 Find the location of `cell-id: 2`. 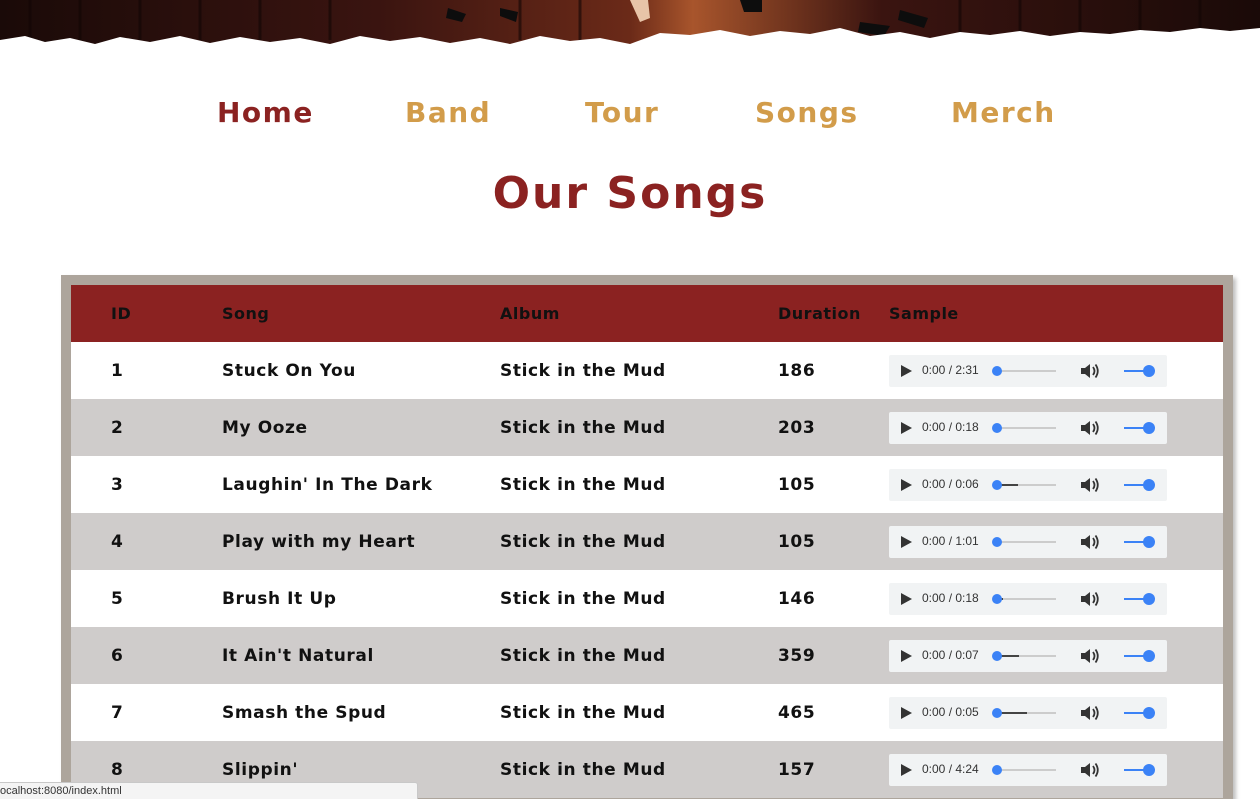

cell-id: 2 is located at coordinates (146, 427).